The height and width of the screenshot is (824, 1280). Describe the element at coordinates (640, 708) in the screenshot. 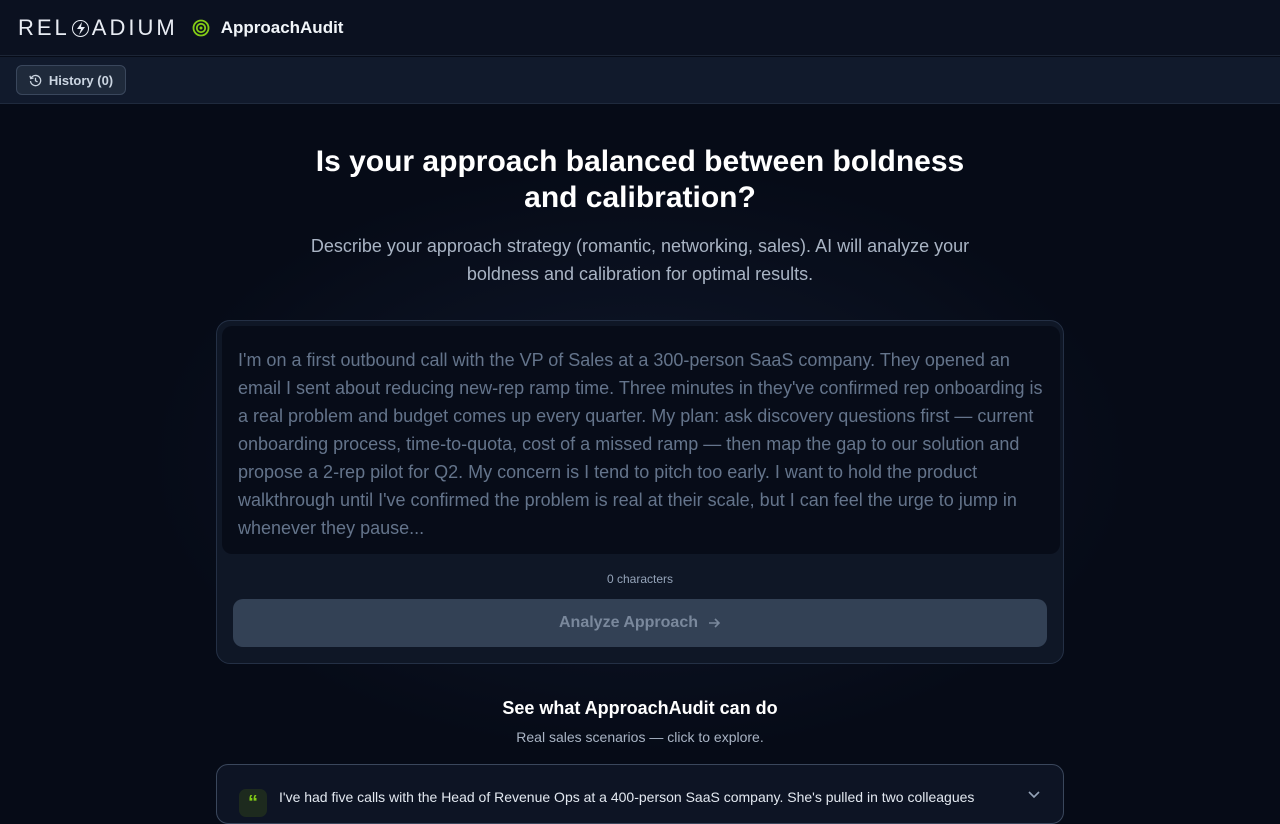

I see `examples-title: See what ApproachAudit can do` at that location.